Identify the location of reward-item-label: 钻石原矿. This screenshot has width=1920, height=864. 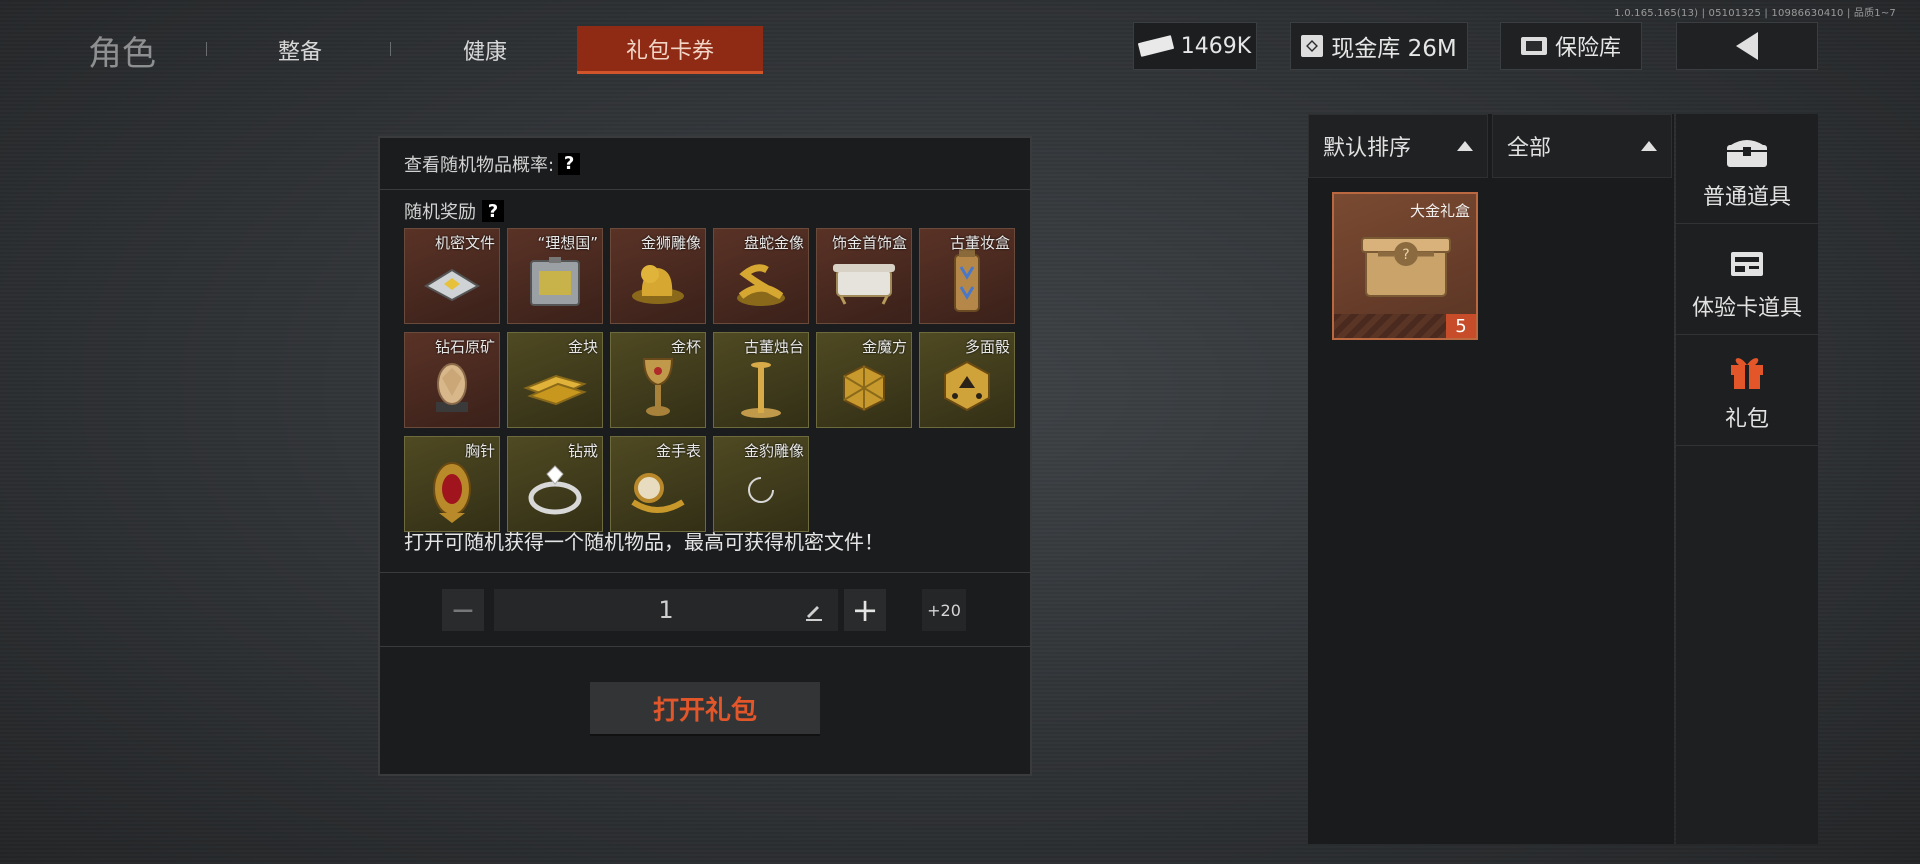
(464, 347).